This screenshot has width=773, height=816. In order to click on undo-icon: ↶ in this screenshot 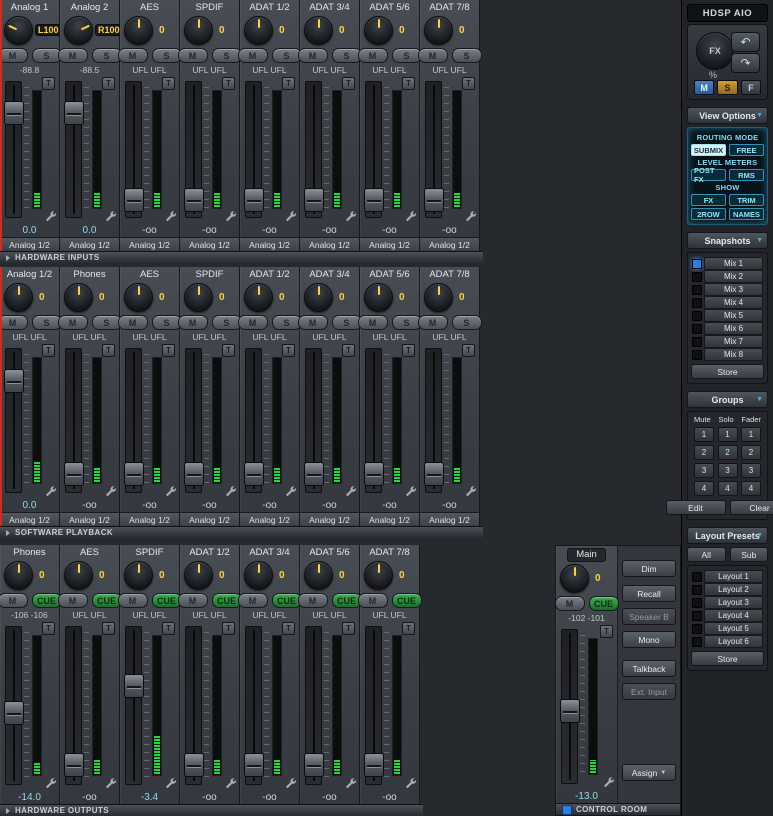, I will do `click(745, 42)`.